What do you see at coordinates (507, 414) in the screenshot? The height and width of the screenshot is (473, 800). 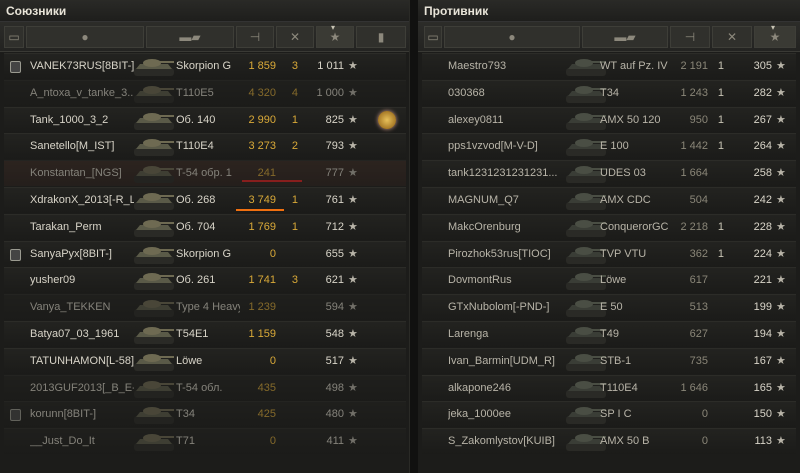 I see `player-name: jeka_1000ee` at bounding box center [507, 414].